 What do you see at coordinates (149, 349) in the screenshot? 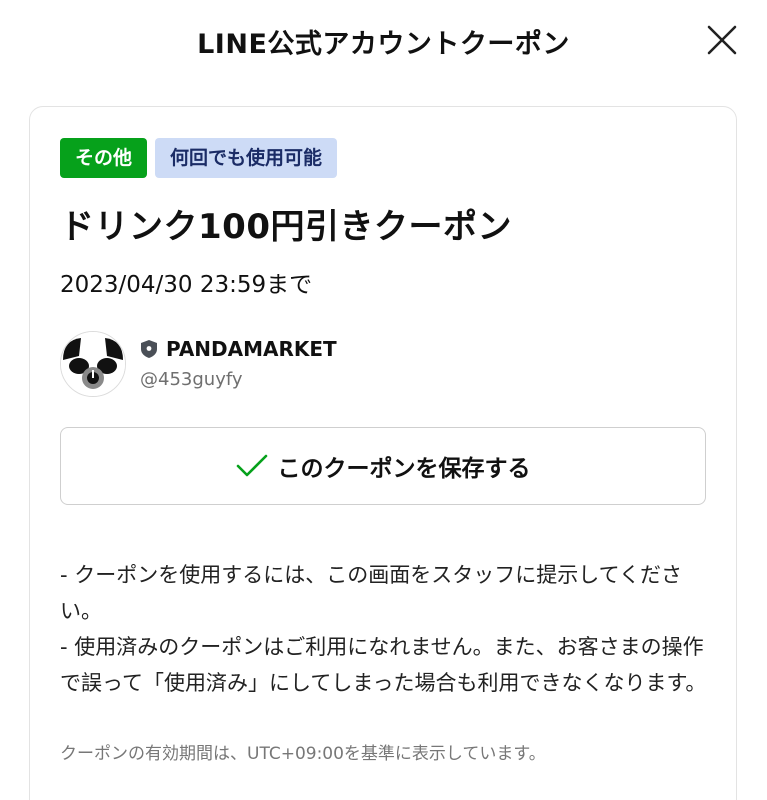
I see `shield-icon` at bounding box center [149, 349].